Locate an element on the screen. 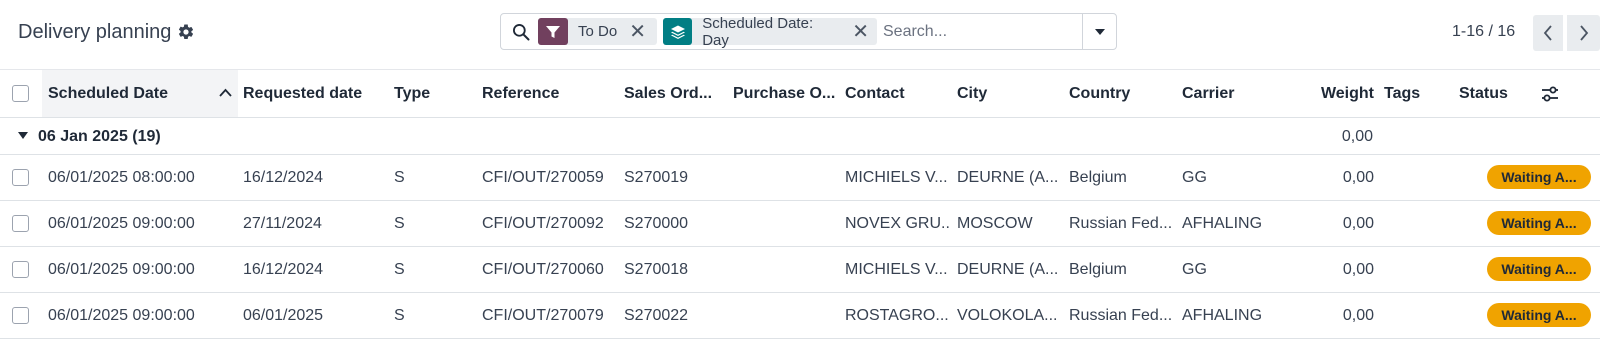 The width and height of the screenshot is (1600, 348). facet-label: To Do is located at coordinates (598, 31).